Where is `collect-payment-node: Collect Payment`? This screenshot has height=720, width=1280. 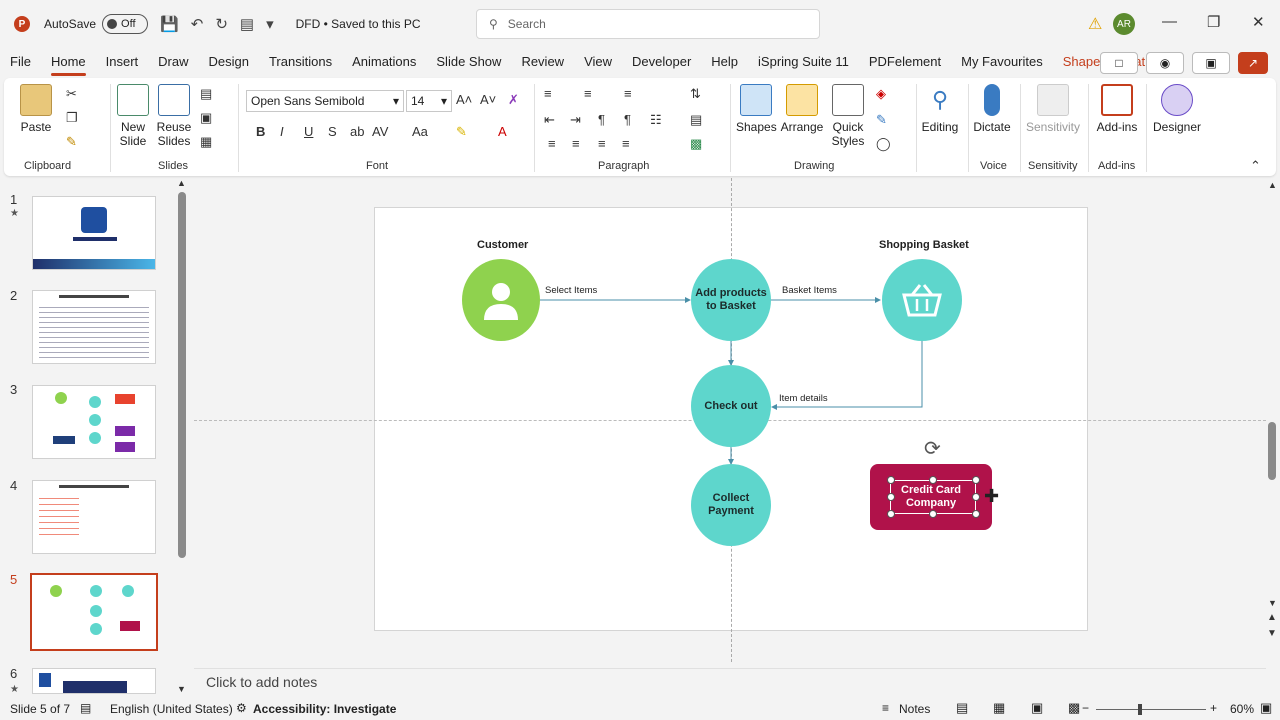 collect-payment-node: Collect Payment is located at coordinates (731, 505).